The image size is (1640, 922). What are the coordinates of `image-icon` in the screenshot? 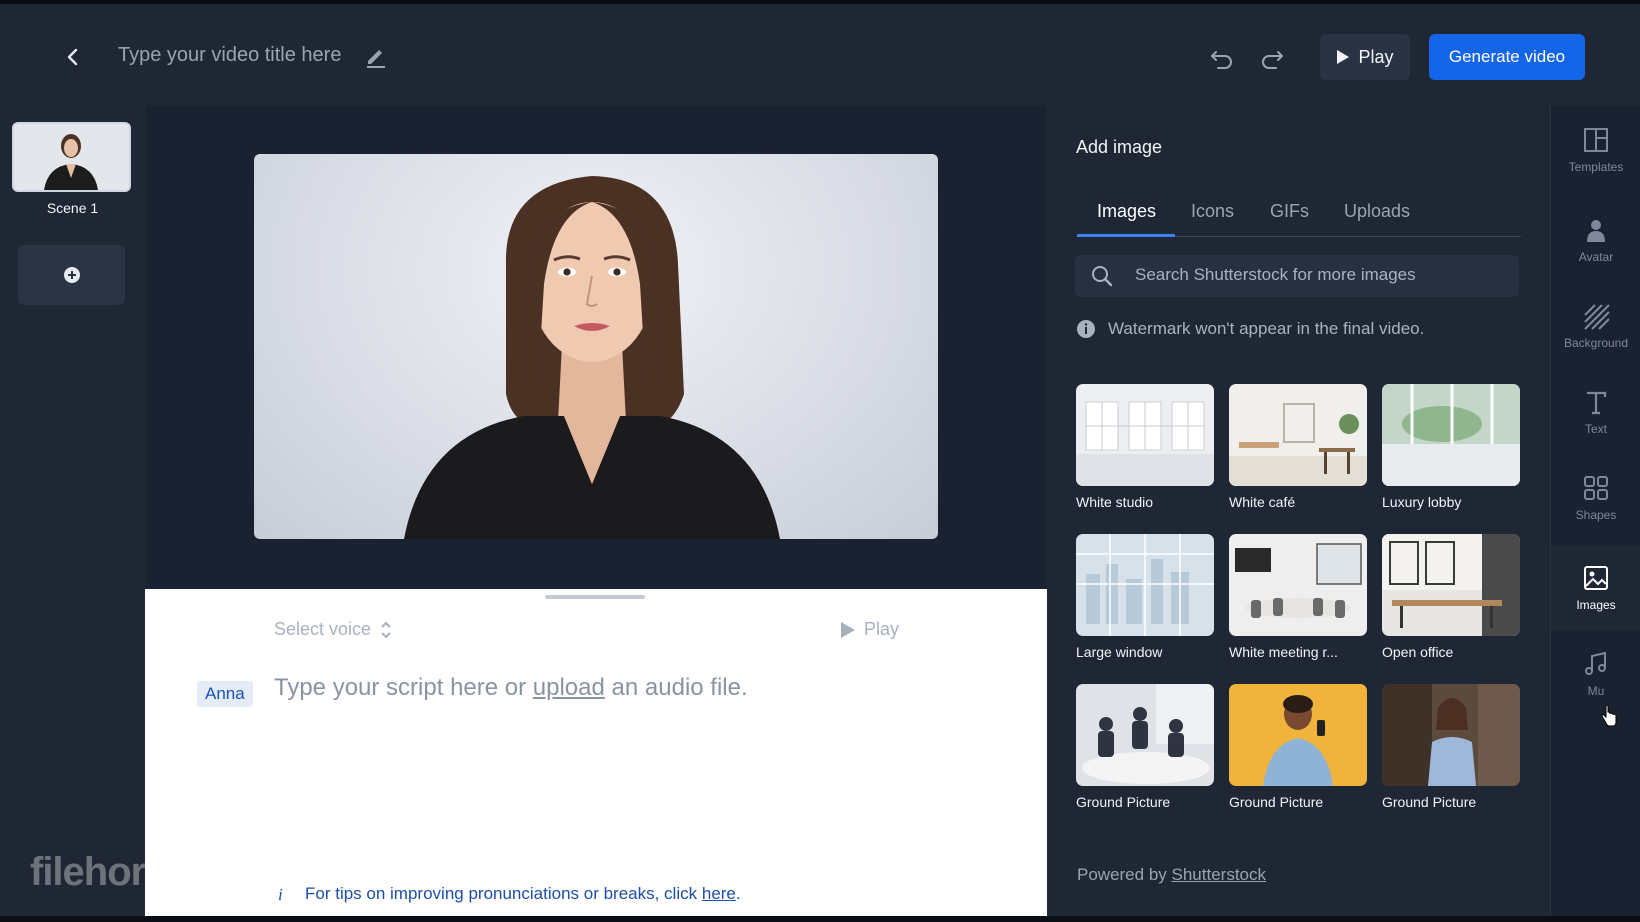 It's located at (1596, 578).